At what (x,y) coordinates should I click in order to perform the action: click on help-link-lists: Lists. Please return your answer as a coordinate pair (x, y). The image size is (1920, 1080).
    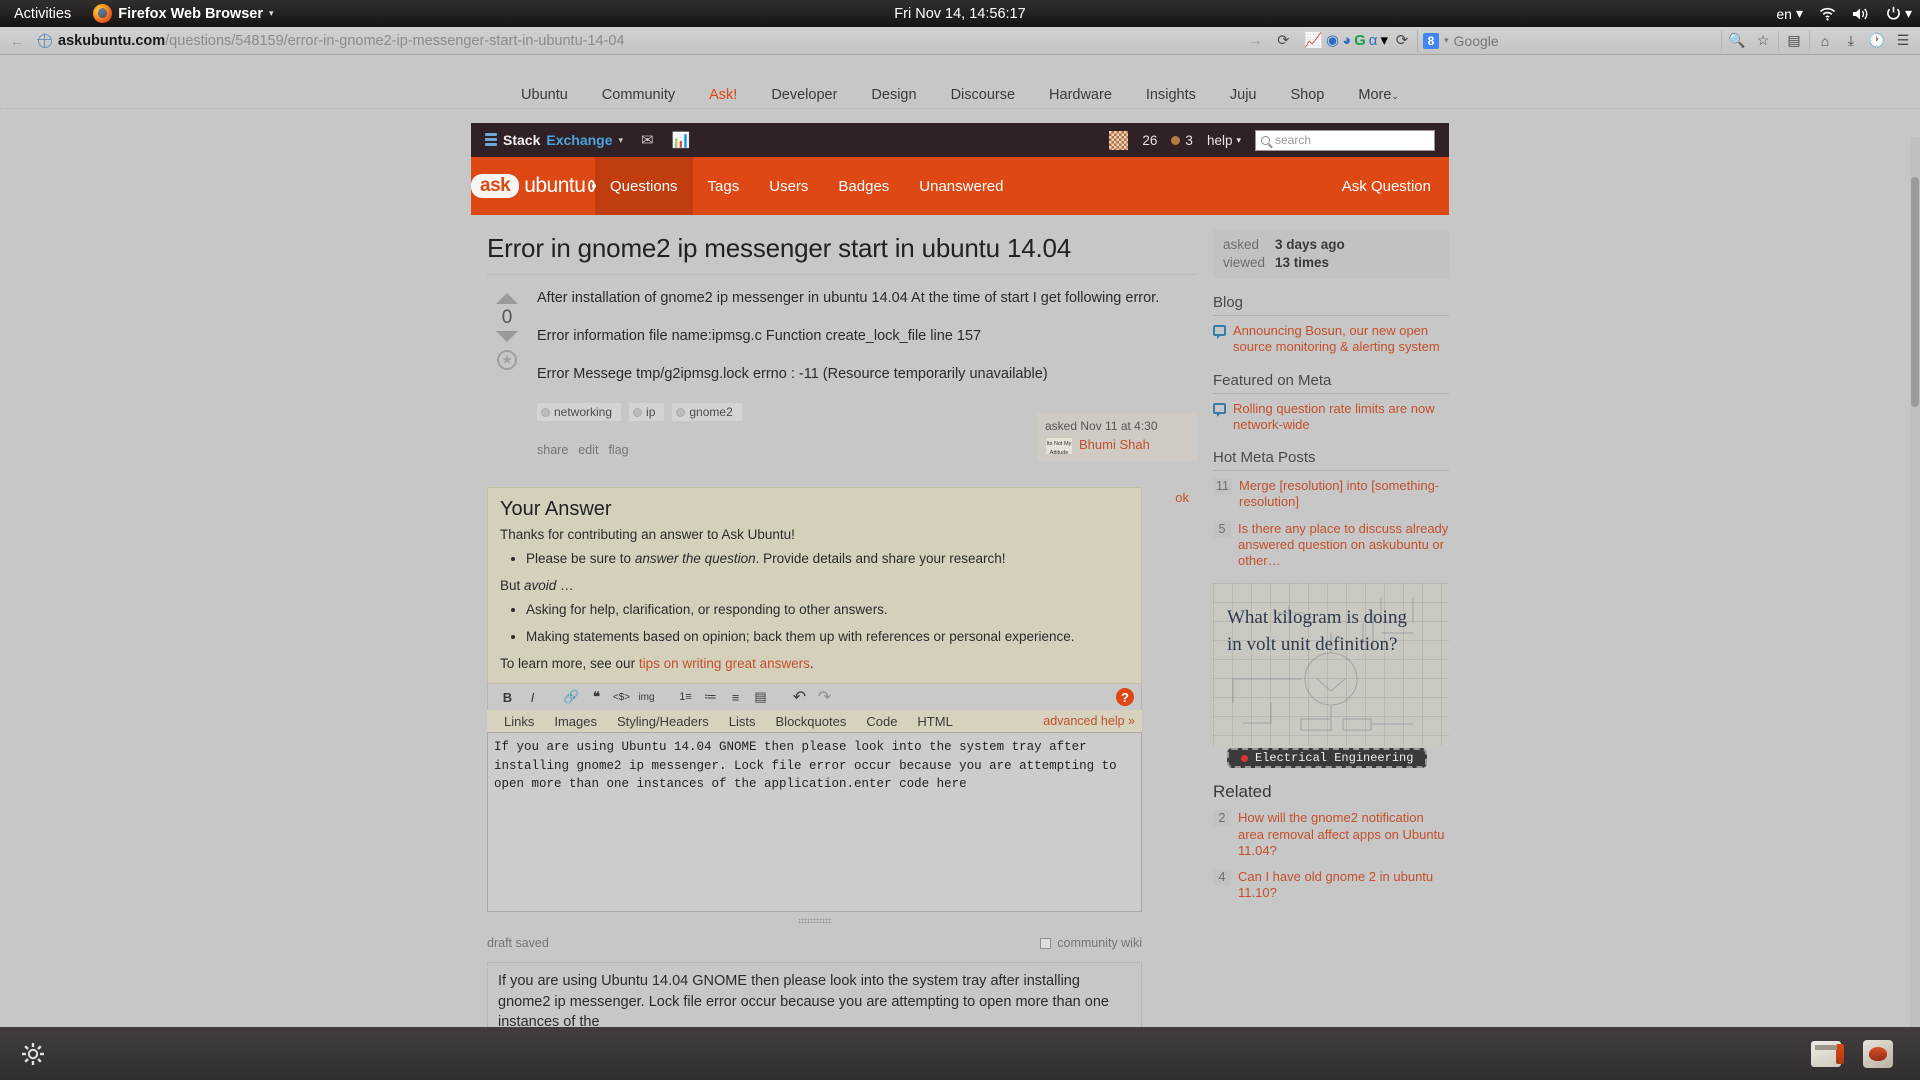
    Looking at the image, I should click on (742, 721).